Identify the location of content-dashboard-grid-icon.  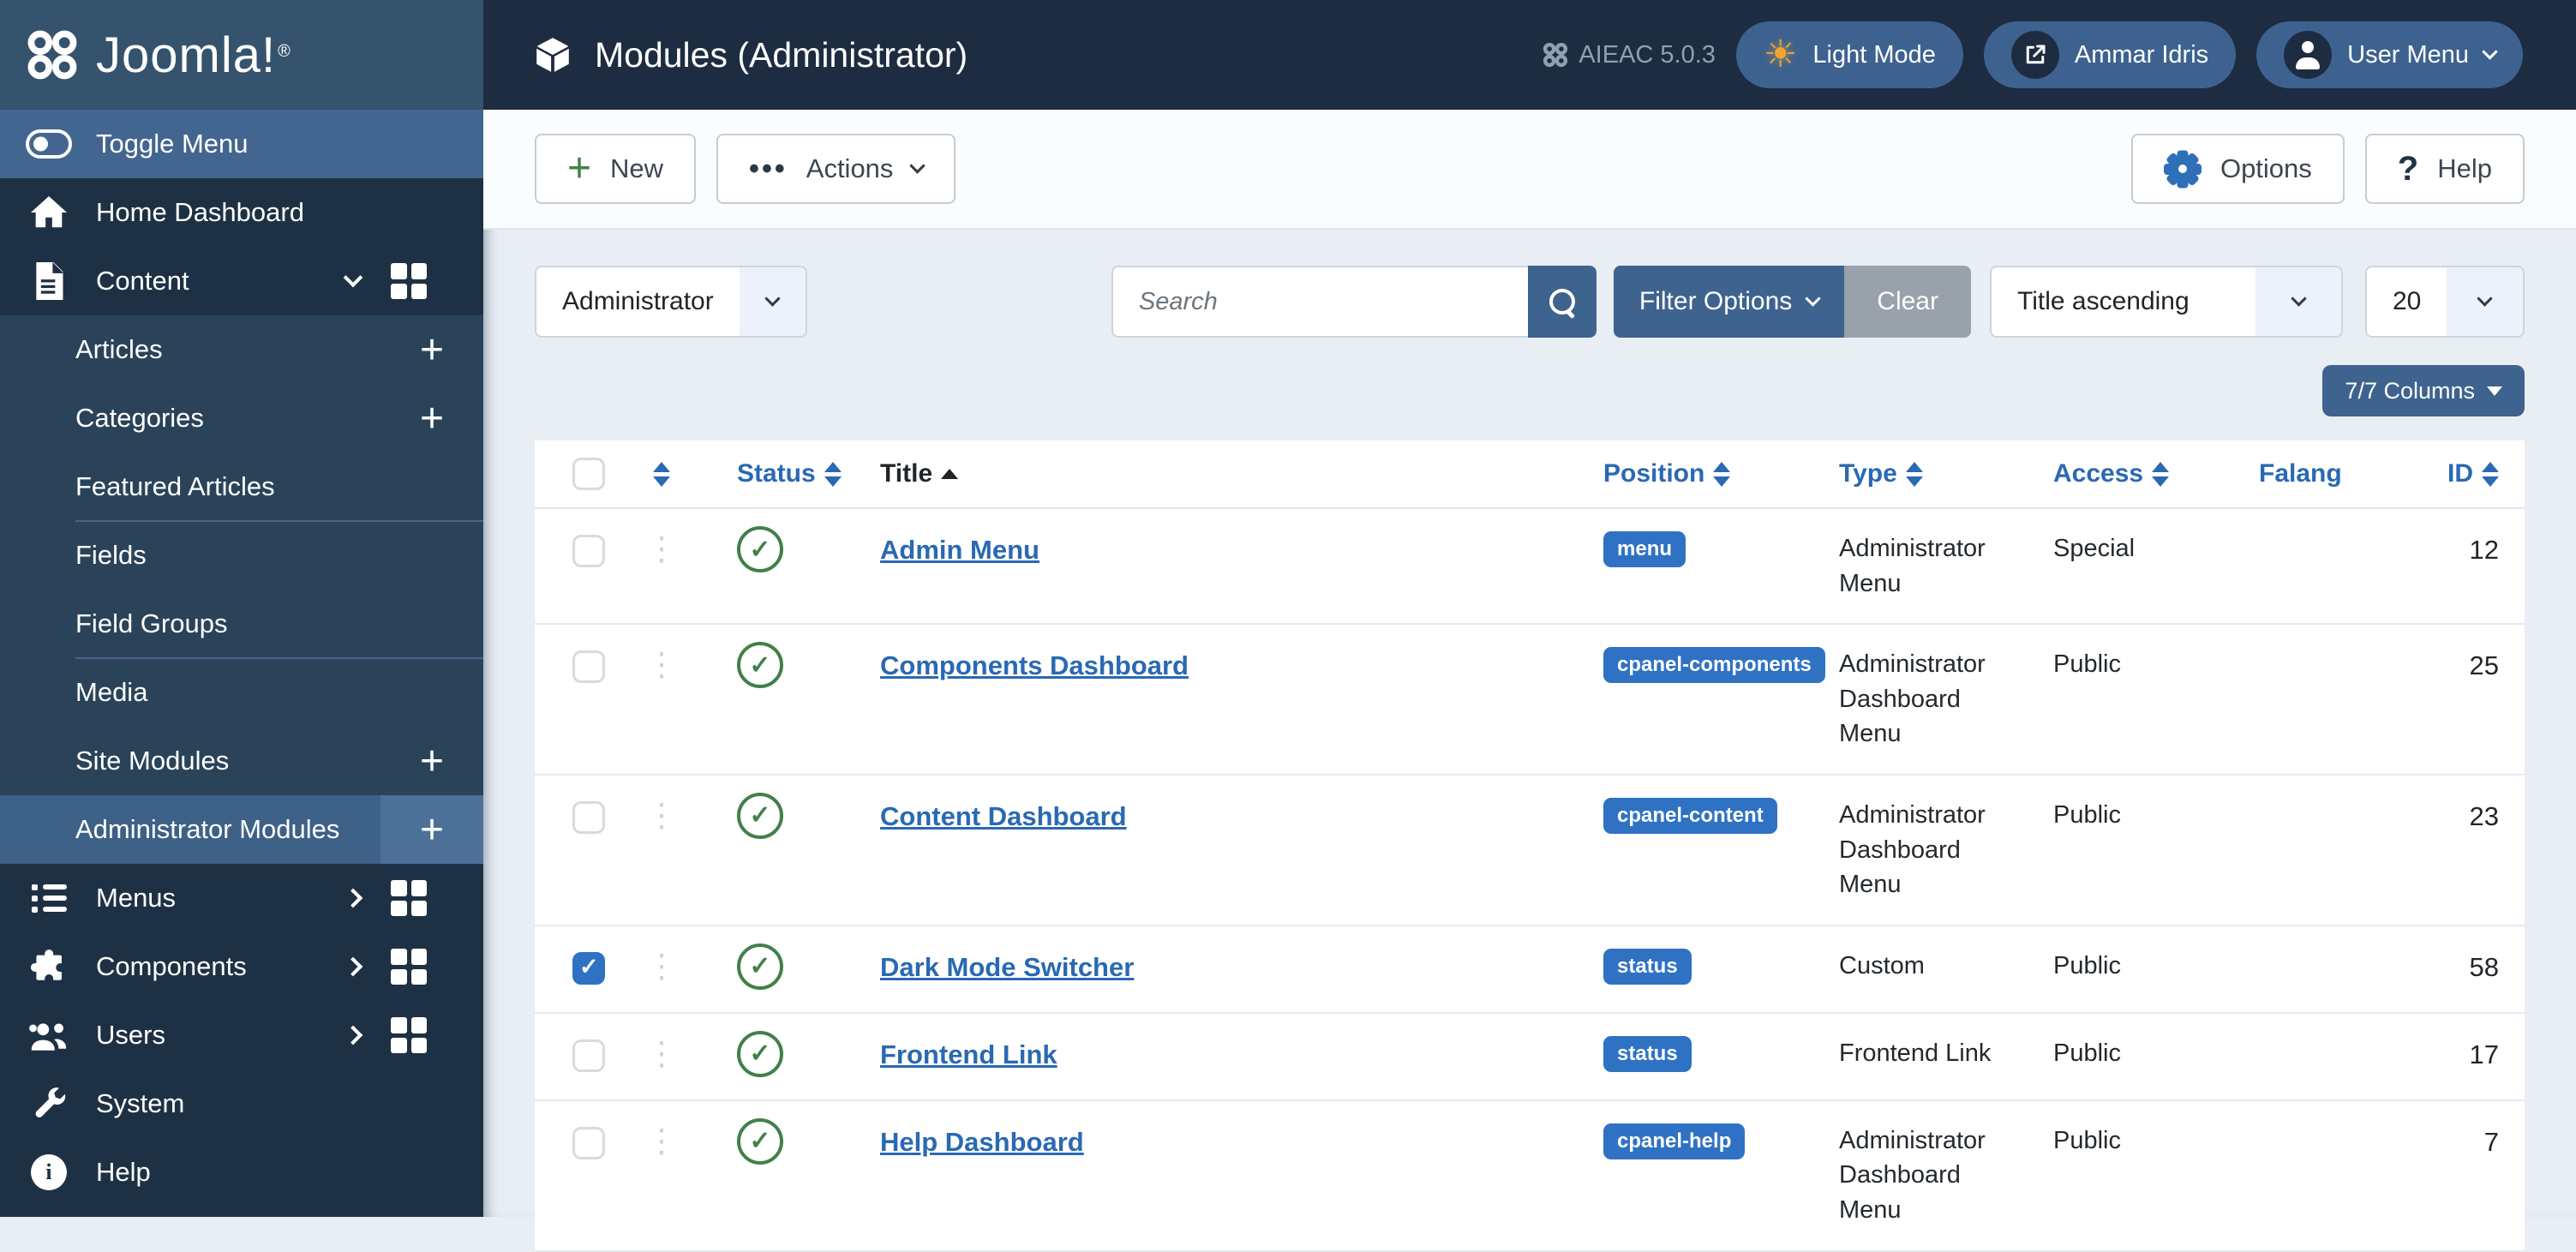
(409, 281).